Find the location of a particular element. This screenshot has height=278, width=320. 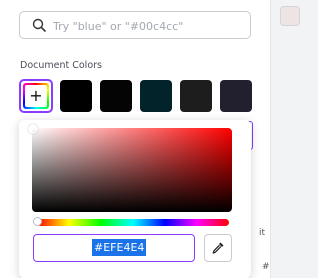

document-colors-title: Document Colors is located at coordinates (61, 65).